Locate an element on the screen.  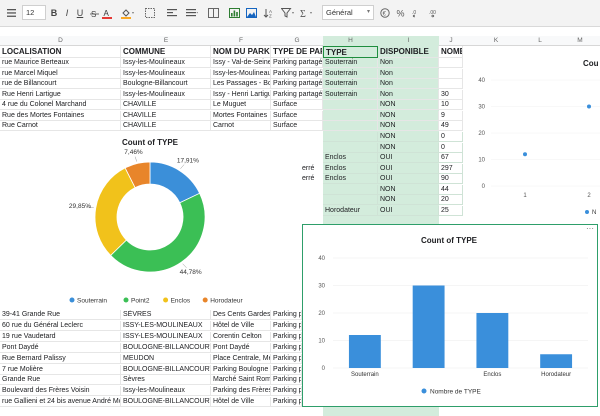
header-commune: COMMUNE is located at coordinates (166, 52).